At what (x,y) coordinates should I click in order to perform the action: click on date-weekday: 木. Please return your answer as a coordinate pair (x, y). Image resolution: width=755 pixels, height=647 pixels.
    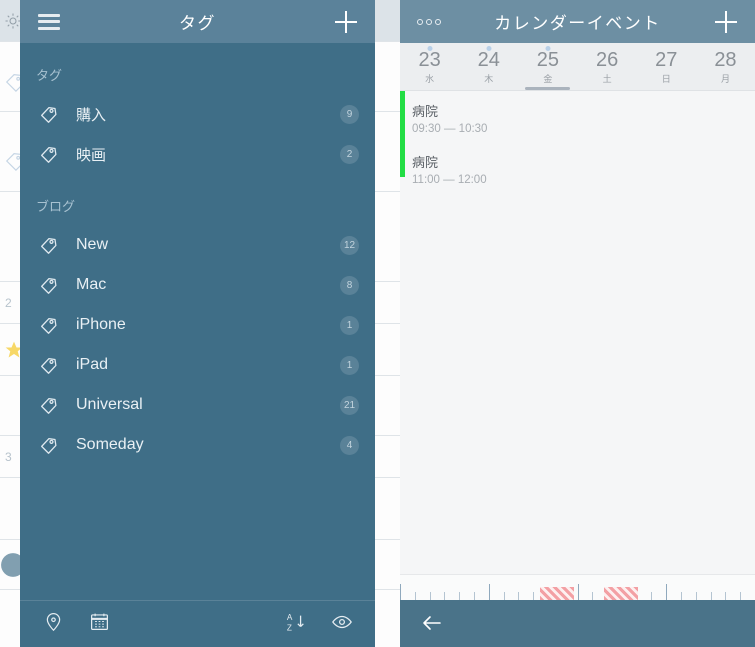
    Looking at the image, I should click on (489, 78).